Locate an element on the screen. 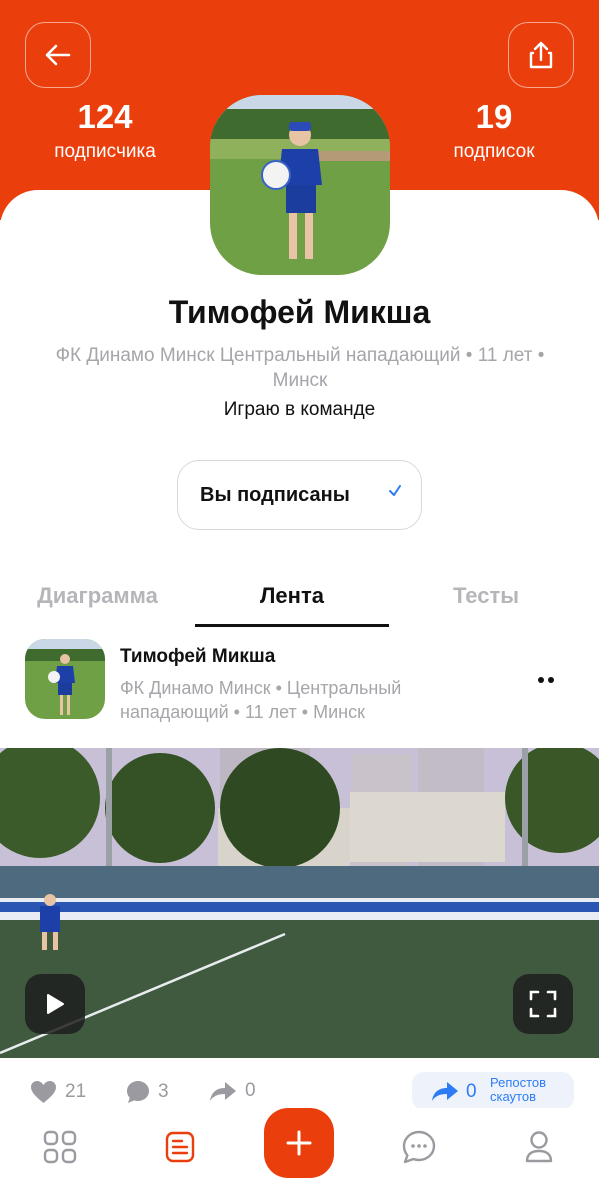 Image resolution: width=599 pixels, height=1200 pixels. profile-name: Тимофей Микша is located at coordinates (299, 312).